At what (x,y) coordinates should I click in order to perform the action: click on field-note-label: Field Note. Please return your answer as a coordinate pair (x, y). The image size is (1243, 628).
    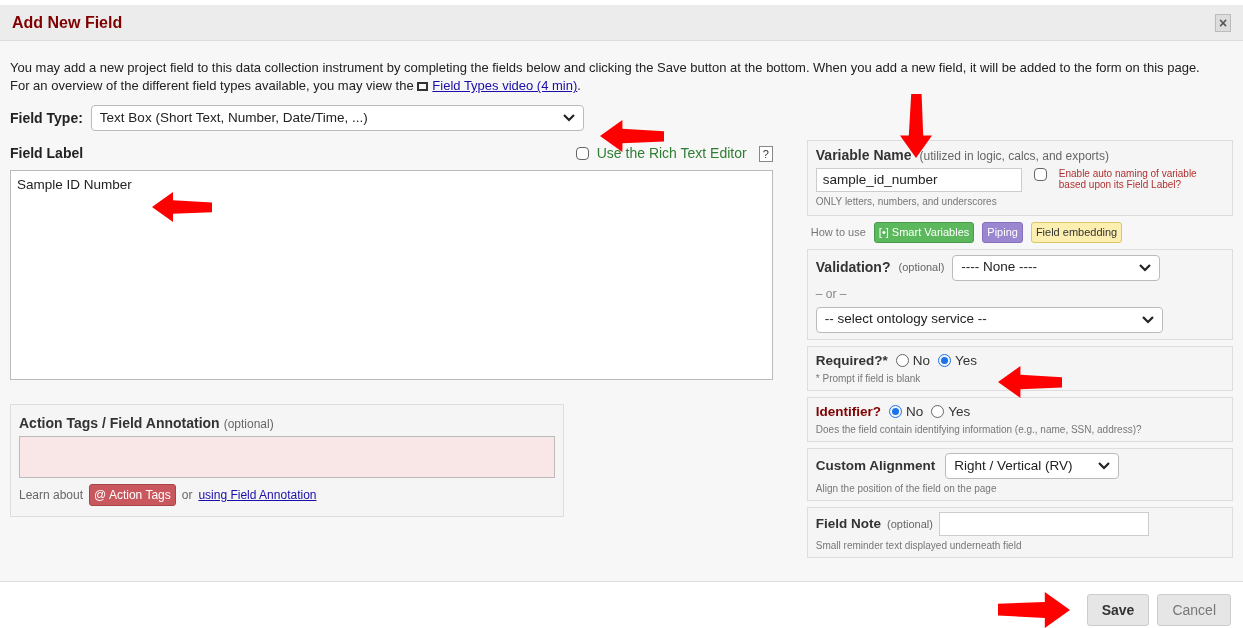
    Looking at the image, I should click on (848, 523).